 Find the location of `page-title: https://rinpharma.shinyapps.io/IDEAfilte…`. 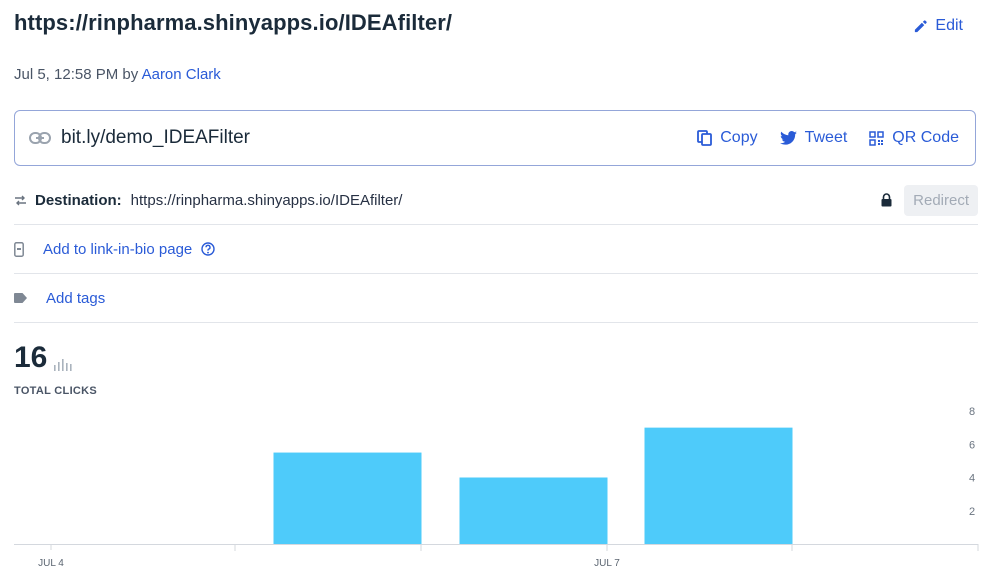

page-title: https://rinpharma.shinyapps.io/IDEAfilte… is located at coordinates (233, 22).